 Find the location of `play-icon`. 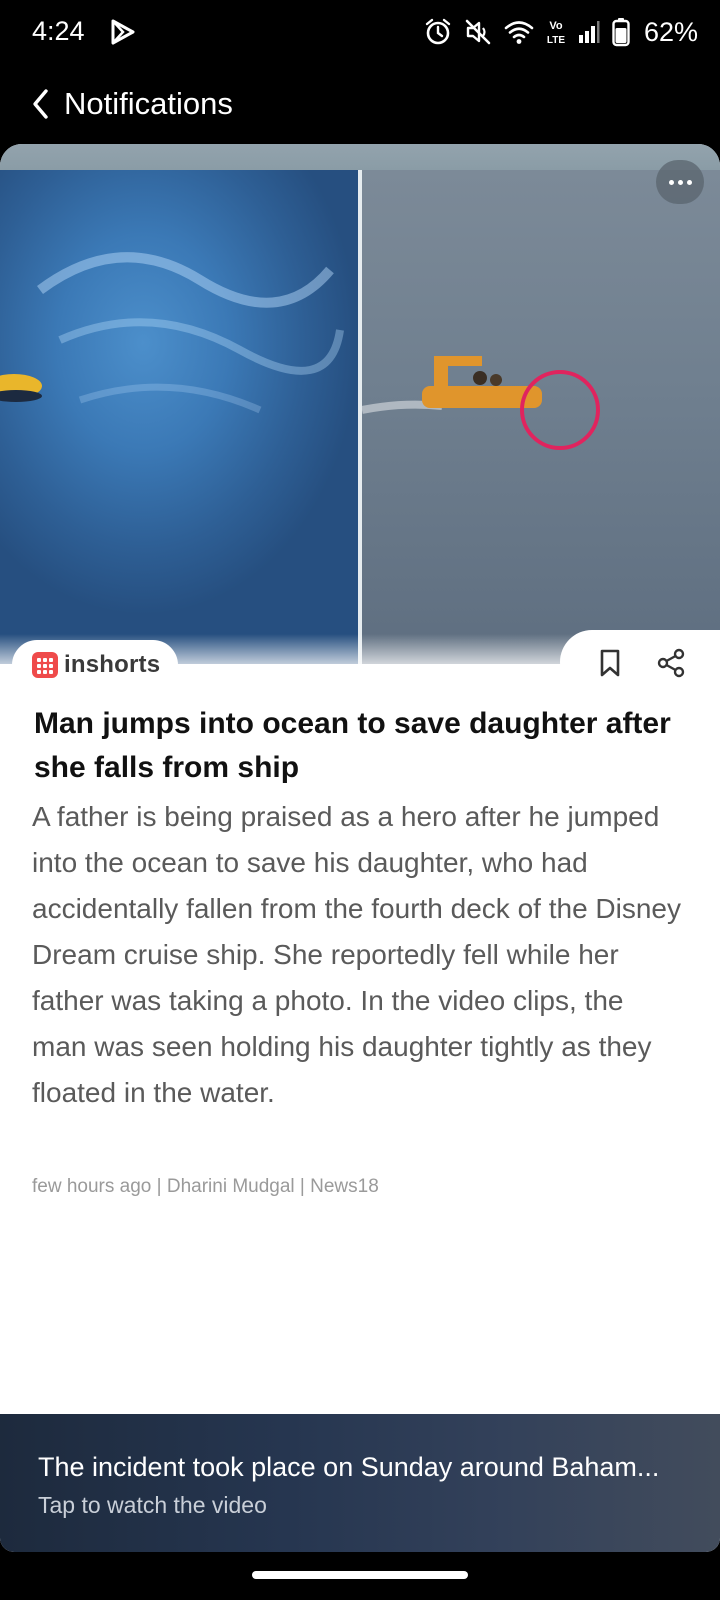

play-icon is located at coordinates (123, 32).